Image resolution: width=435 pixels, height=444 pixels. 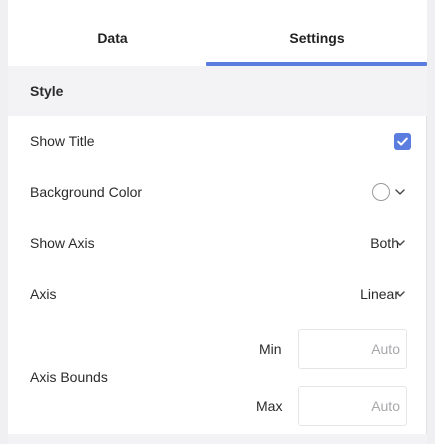 I want to click on row-show-title: Show Title, so click(x=217, y=141).